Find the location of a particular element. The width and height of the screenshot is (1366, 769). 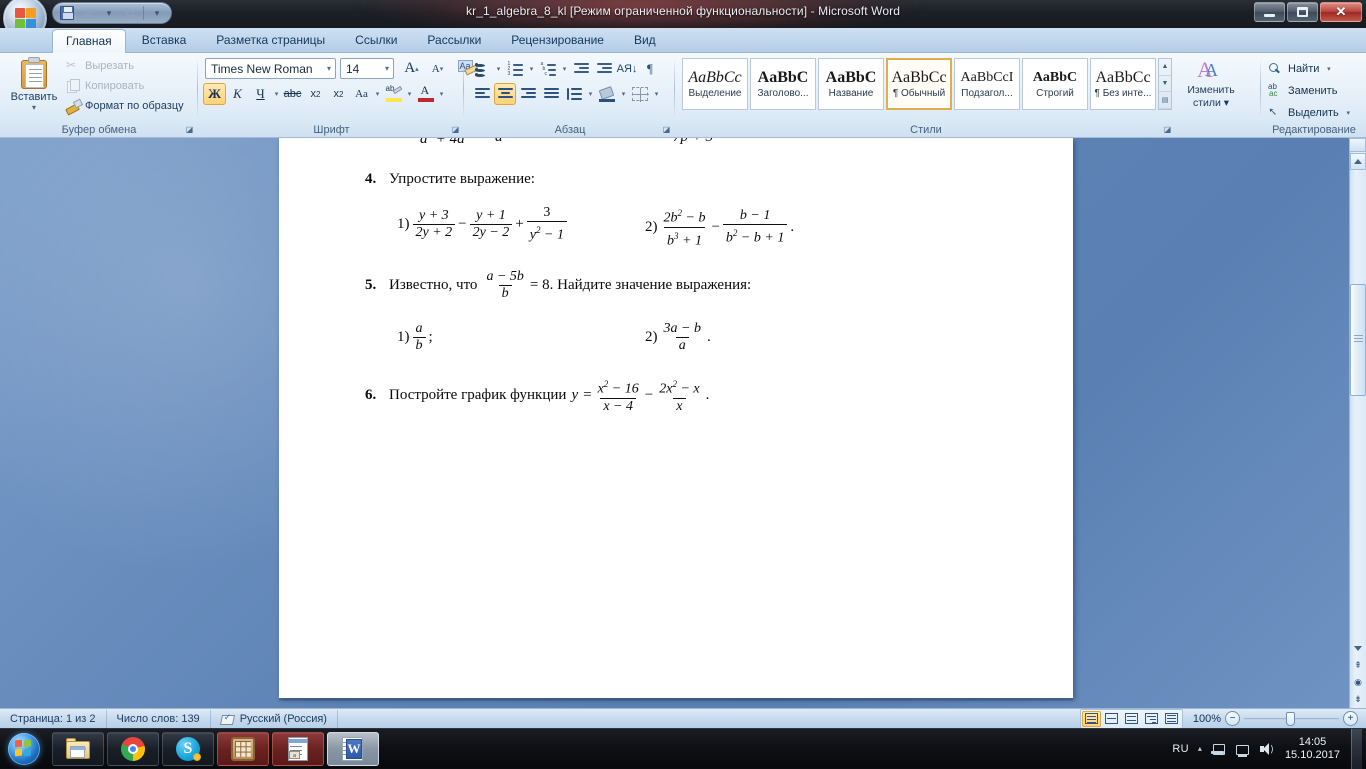

zoom-level-label: 100% is located at coordinates (1204, 719).